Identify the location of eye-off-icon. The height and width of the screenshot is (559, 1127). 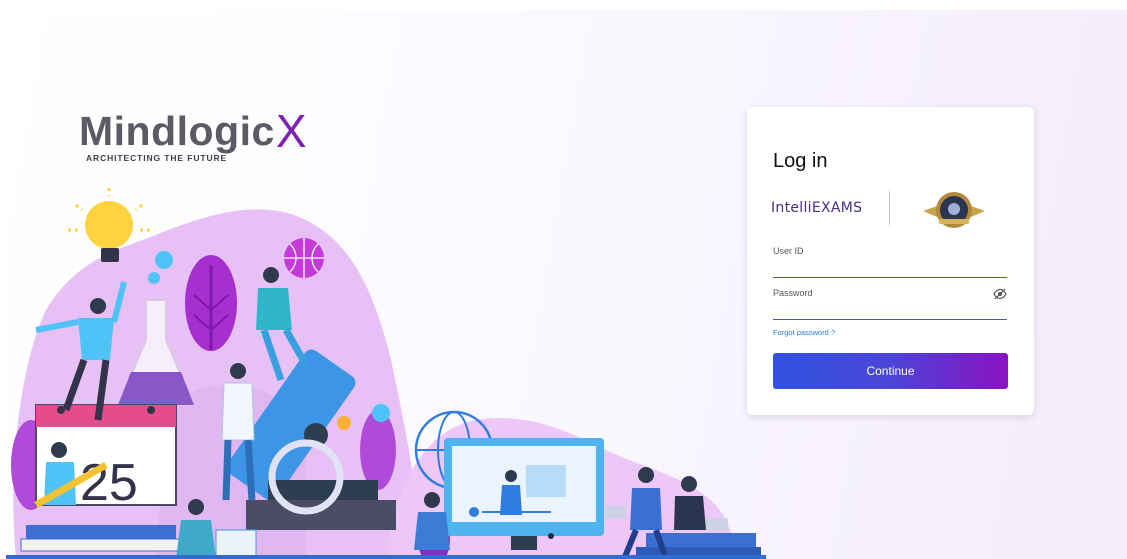
(1000, 294).